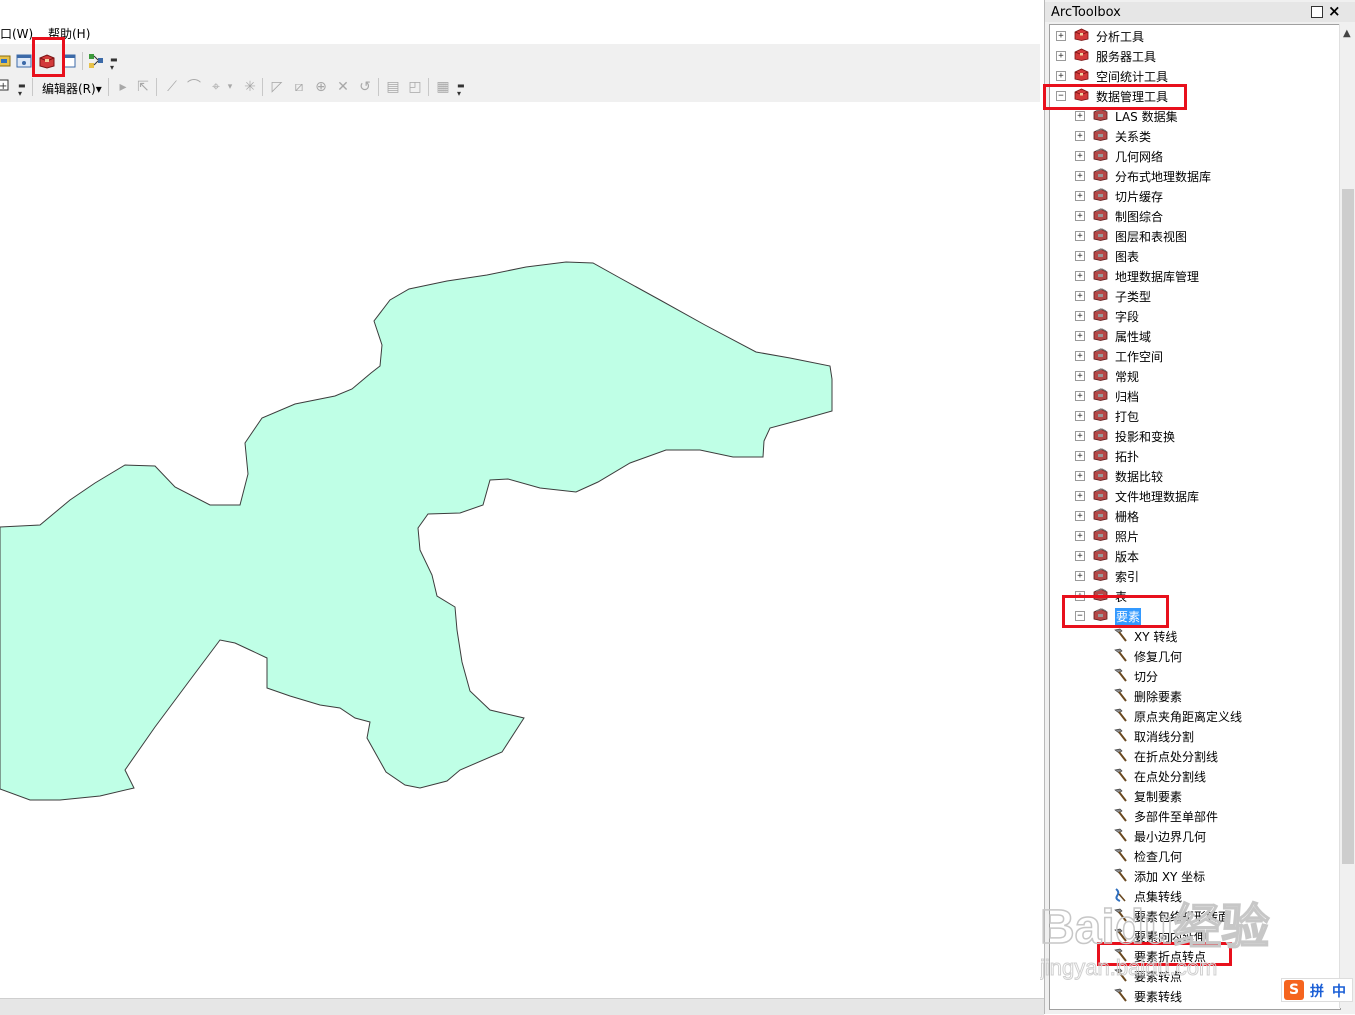  I want to click on rotate-tool-icon: ✕, so click(343, 87).